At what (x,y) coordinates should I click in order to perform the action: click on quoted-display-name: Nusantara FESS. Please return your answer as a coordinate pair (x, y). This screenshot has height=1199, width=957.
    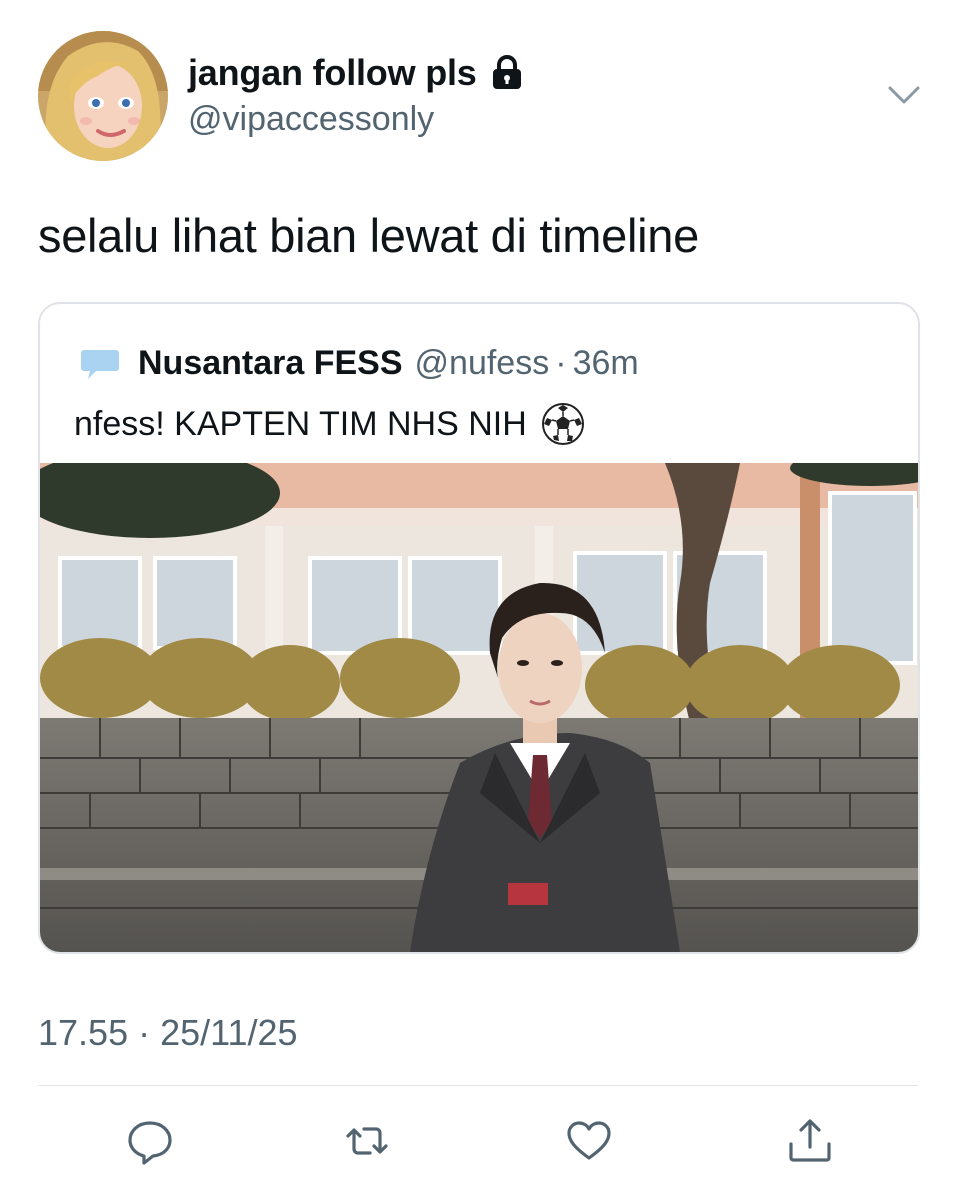
    Looking at the image, I should click on (270, 363).